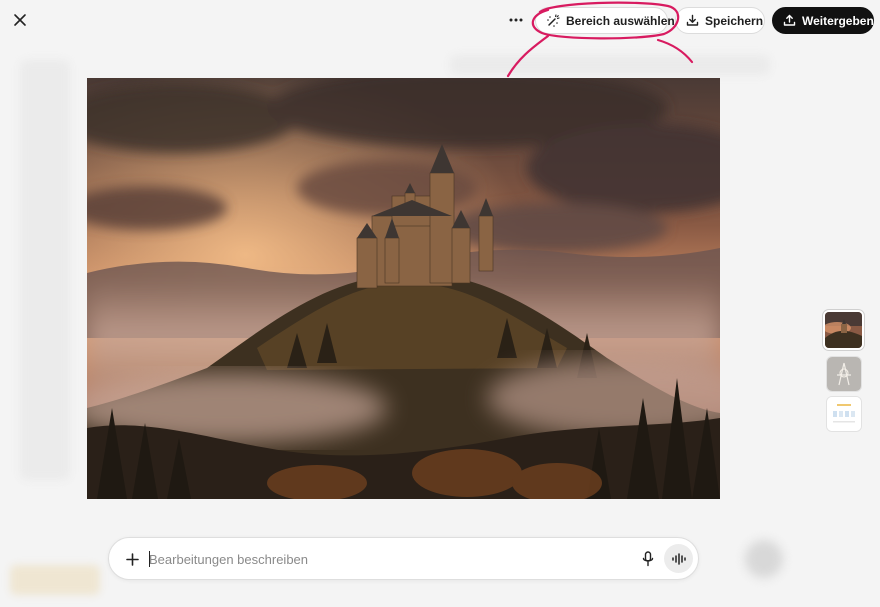 The width and height of the screenshot is (880, 607). I want to click on more-options-button, so click(516, 20).